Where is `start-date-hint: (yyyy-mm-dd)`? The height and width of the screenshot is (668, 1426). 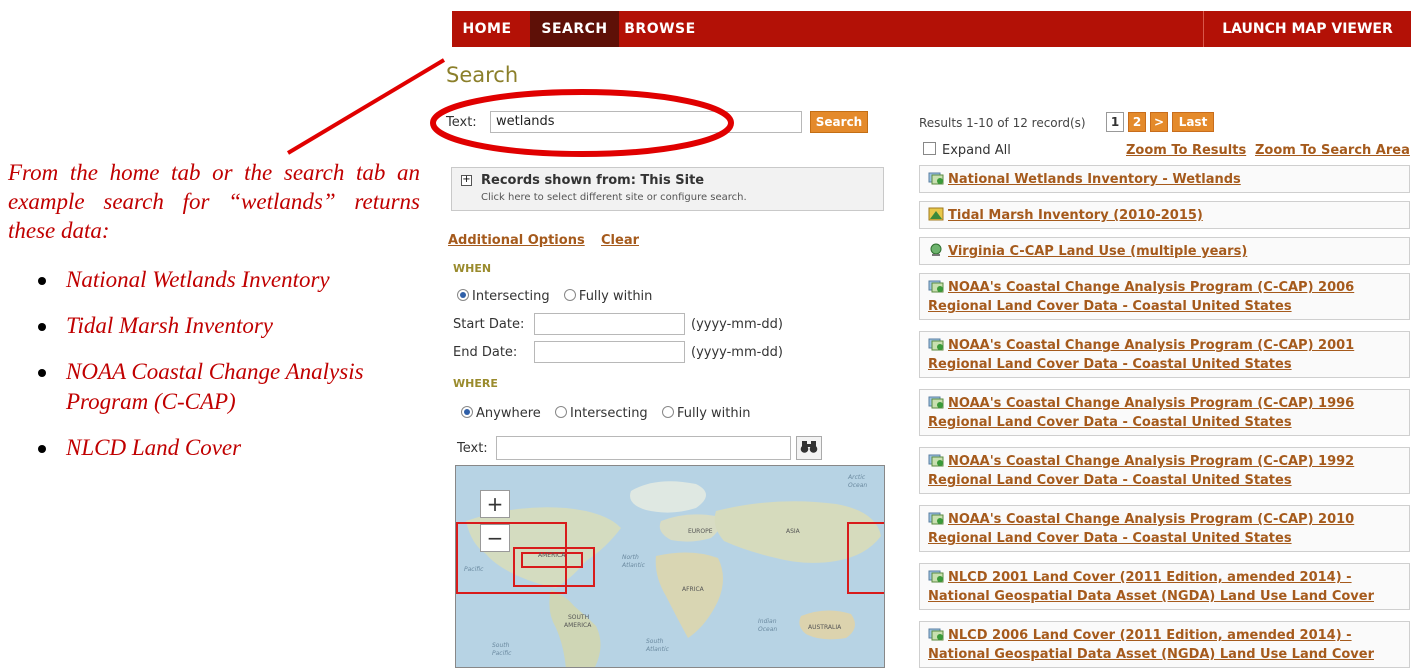 start-date-hint: (yyyy-mm-dd) is located at coordinates (737, 324).